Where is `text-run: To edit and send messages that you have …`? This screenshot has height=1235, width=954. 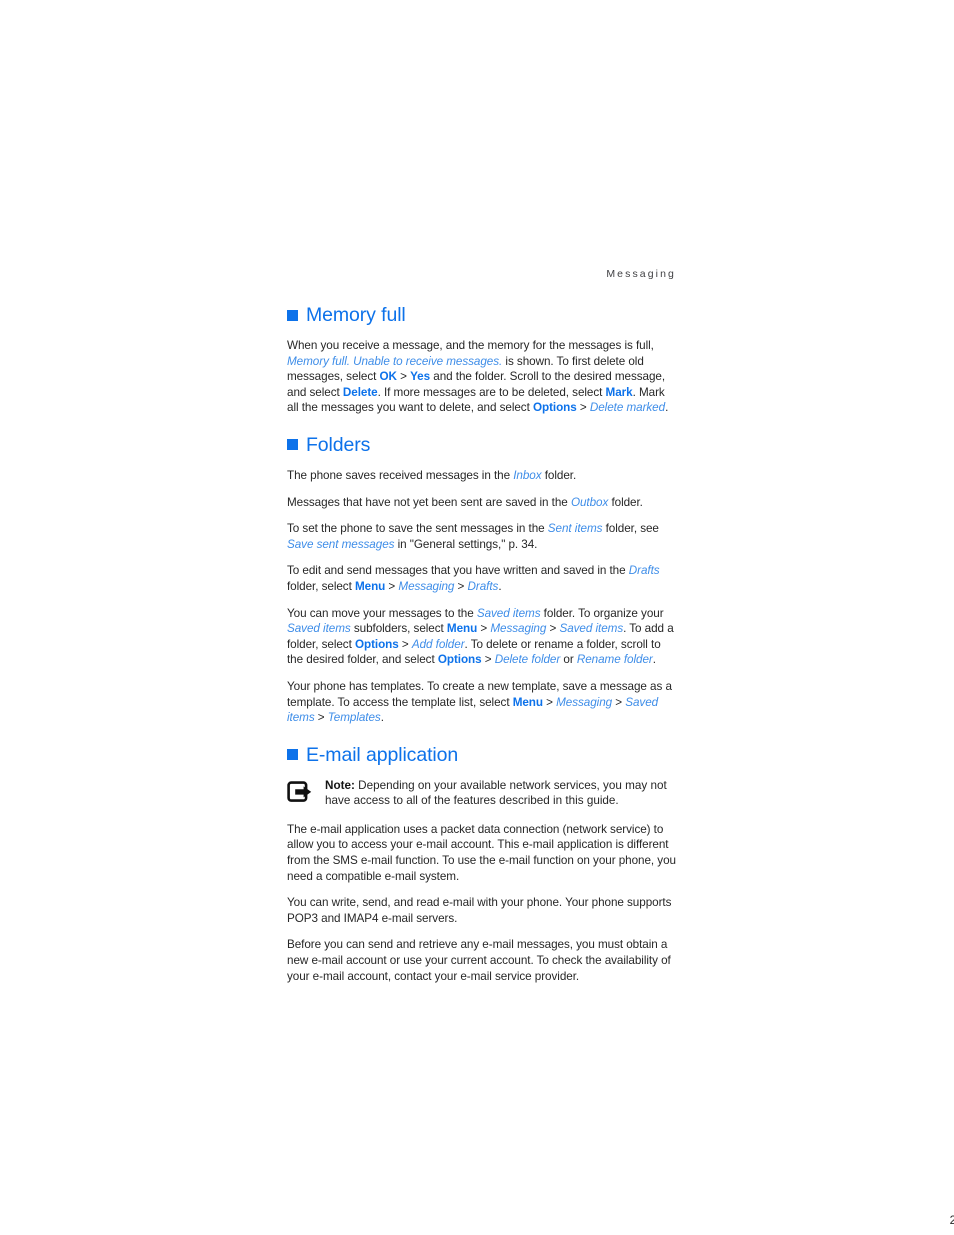 text-run: To edit and send messages that you have … is located at coordinates (458, 571).